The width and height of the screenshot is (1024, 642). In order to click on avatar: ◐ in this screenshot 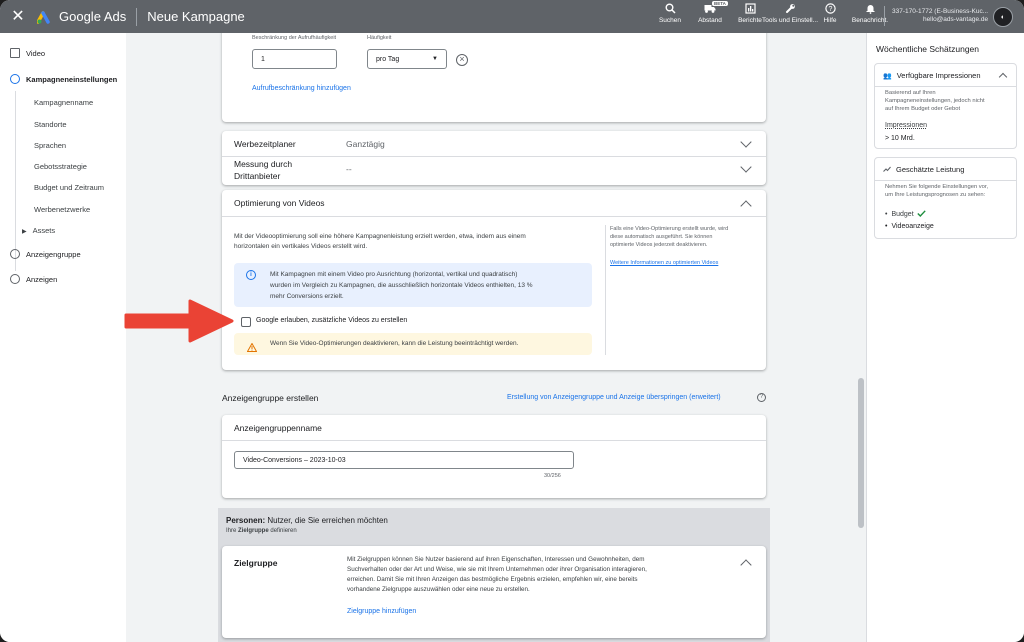, I will do `click(1003, 17)`.